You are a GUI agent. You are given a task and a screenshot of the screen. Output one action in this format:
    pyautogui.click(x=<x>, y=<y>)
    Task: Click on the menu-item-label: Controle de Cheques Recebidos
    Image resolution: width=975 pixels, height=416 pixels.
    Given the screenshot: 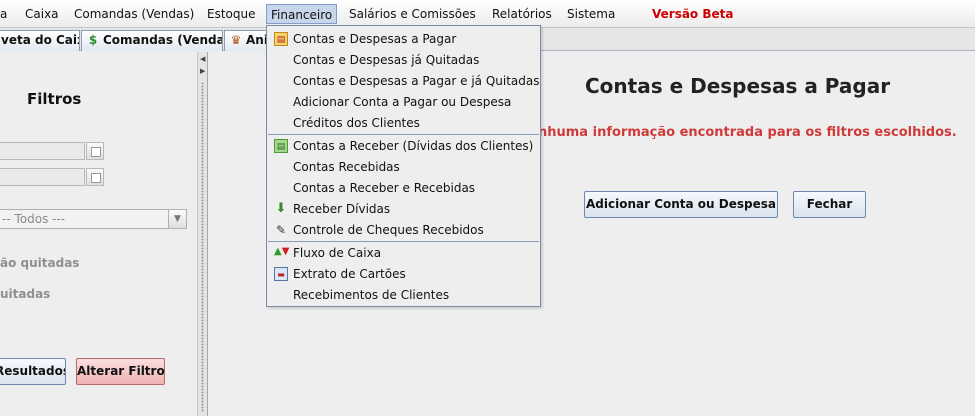 What is the action you would take?
    pyautogui.click(x=388, y=230)
    